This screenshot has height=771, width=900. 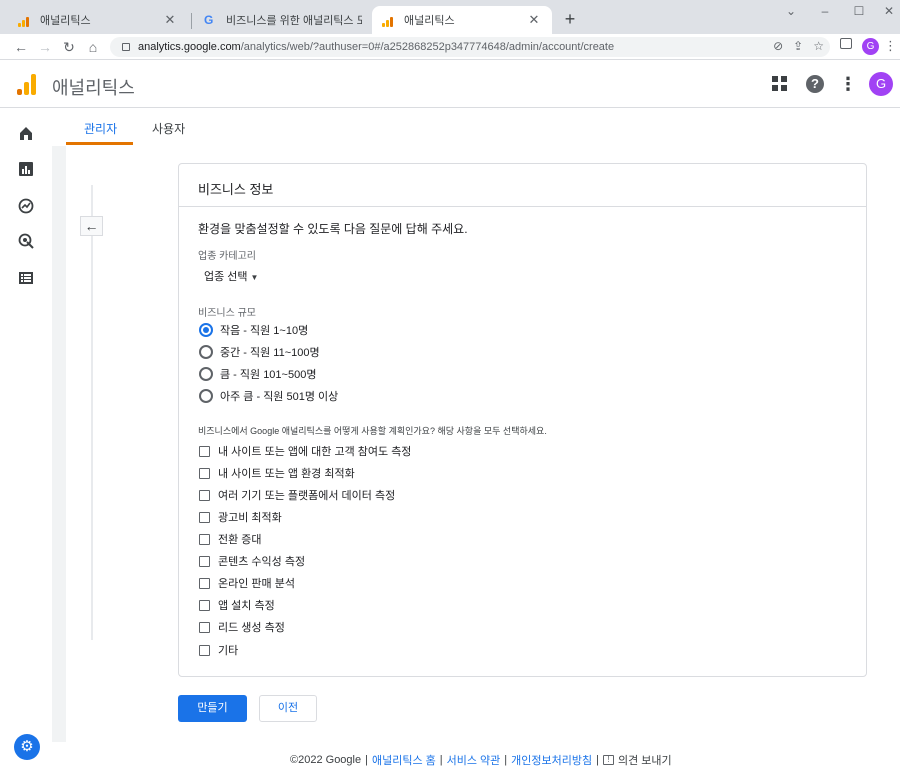 I want to click on apps-grid-icon, so click(x=779, y=84).